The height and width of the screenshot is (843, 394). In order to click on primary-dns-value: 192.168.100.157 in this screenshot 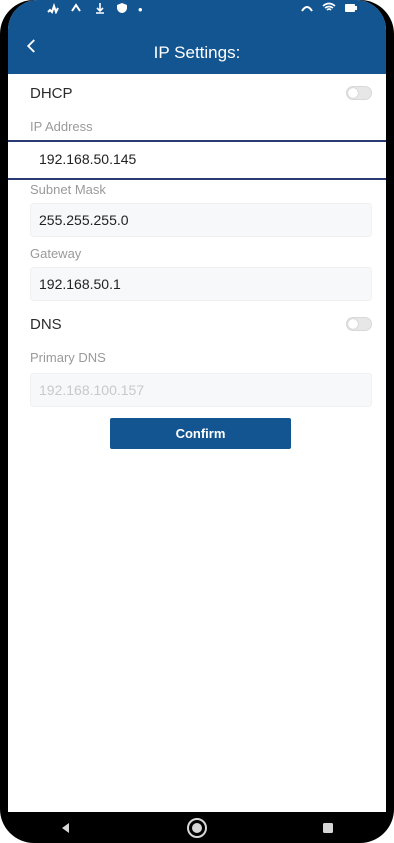, I will do `click(92, 390)`.